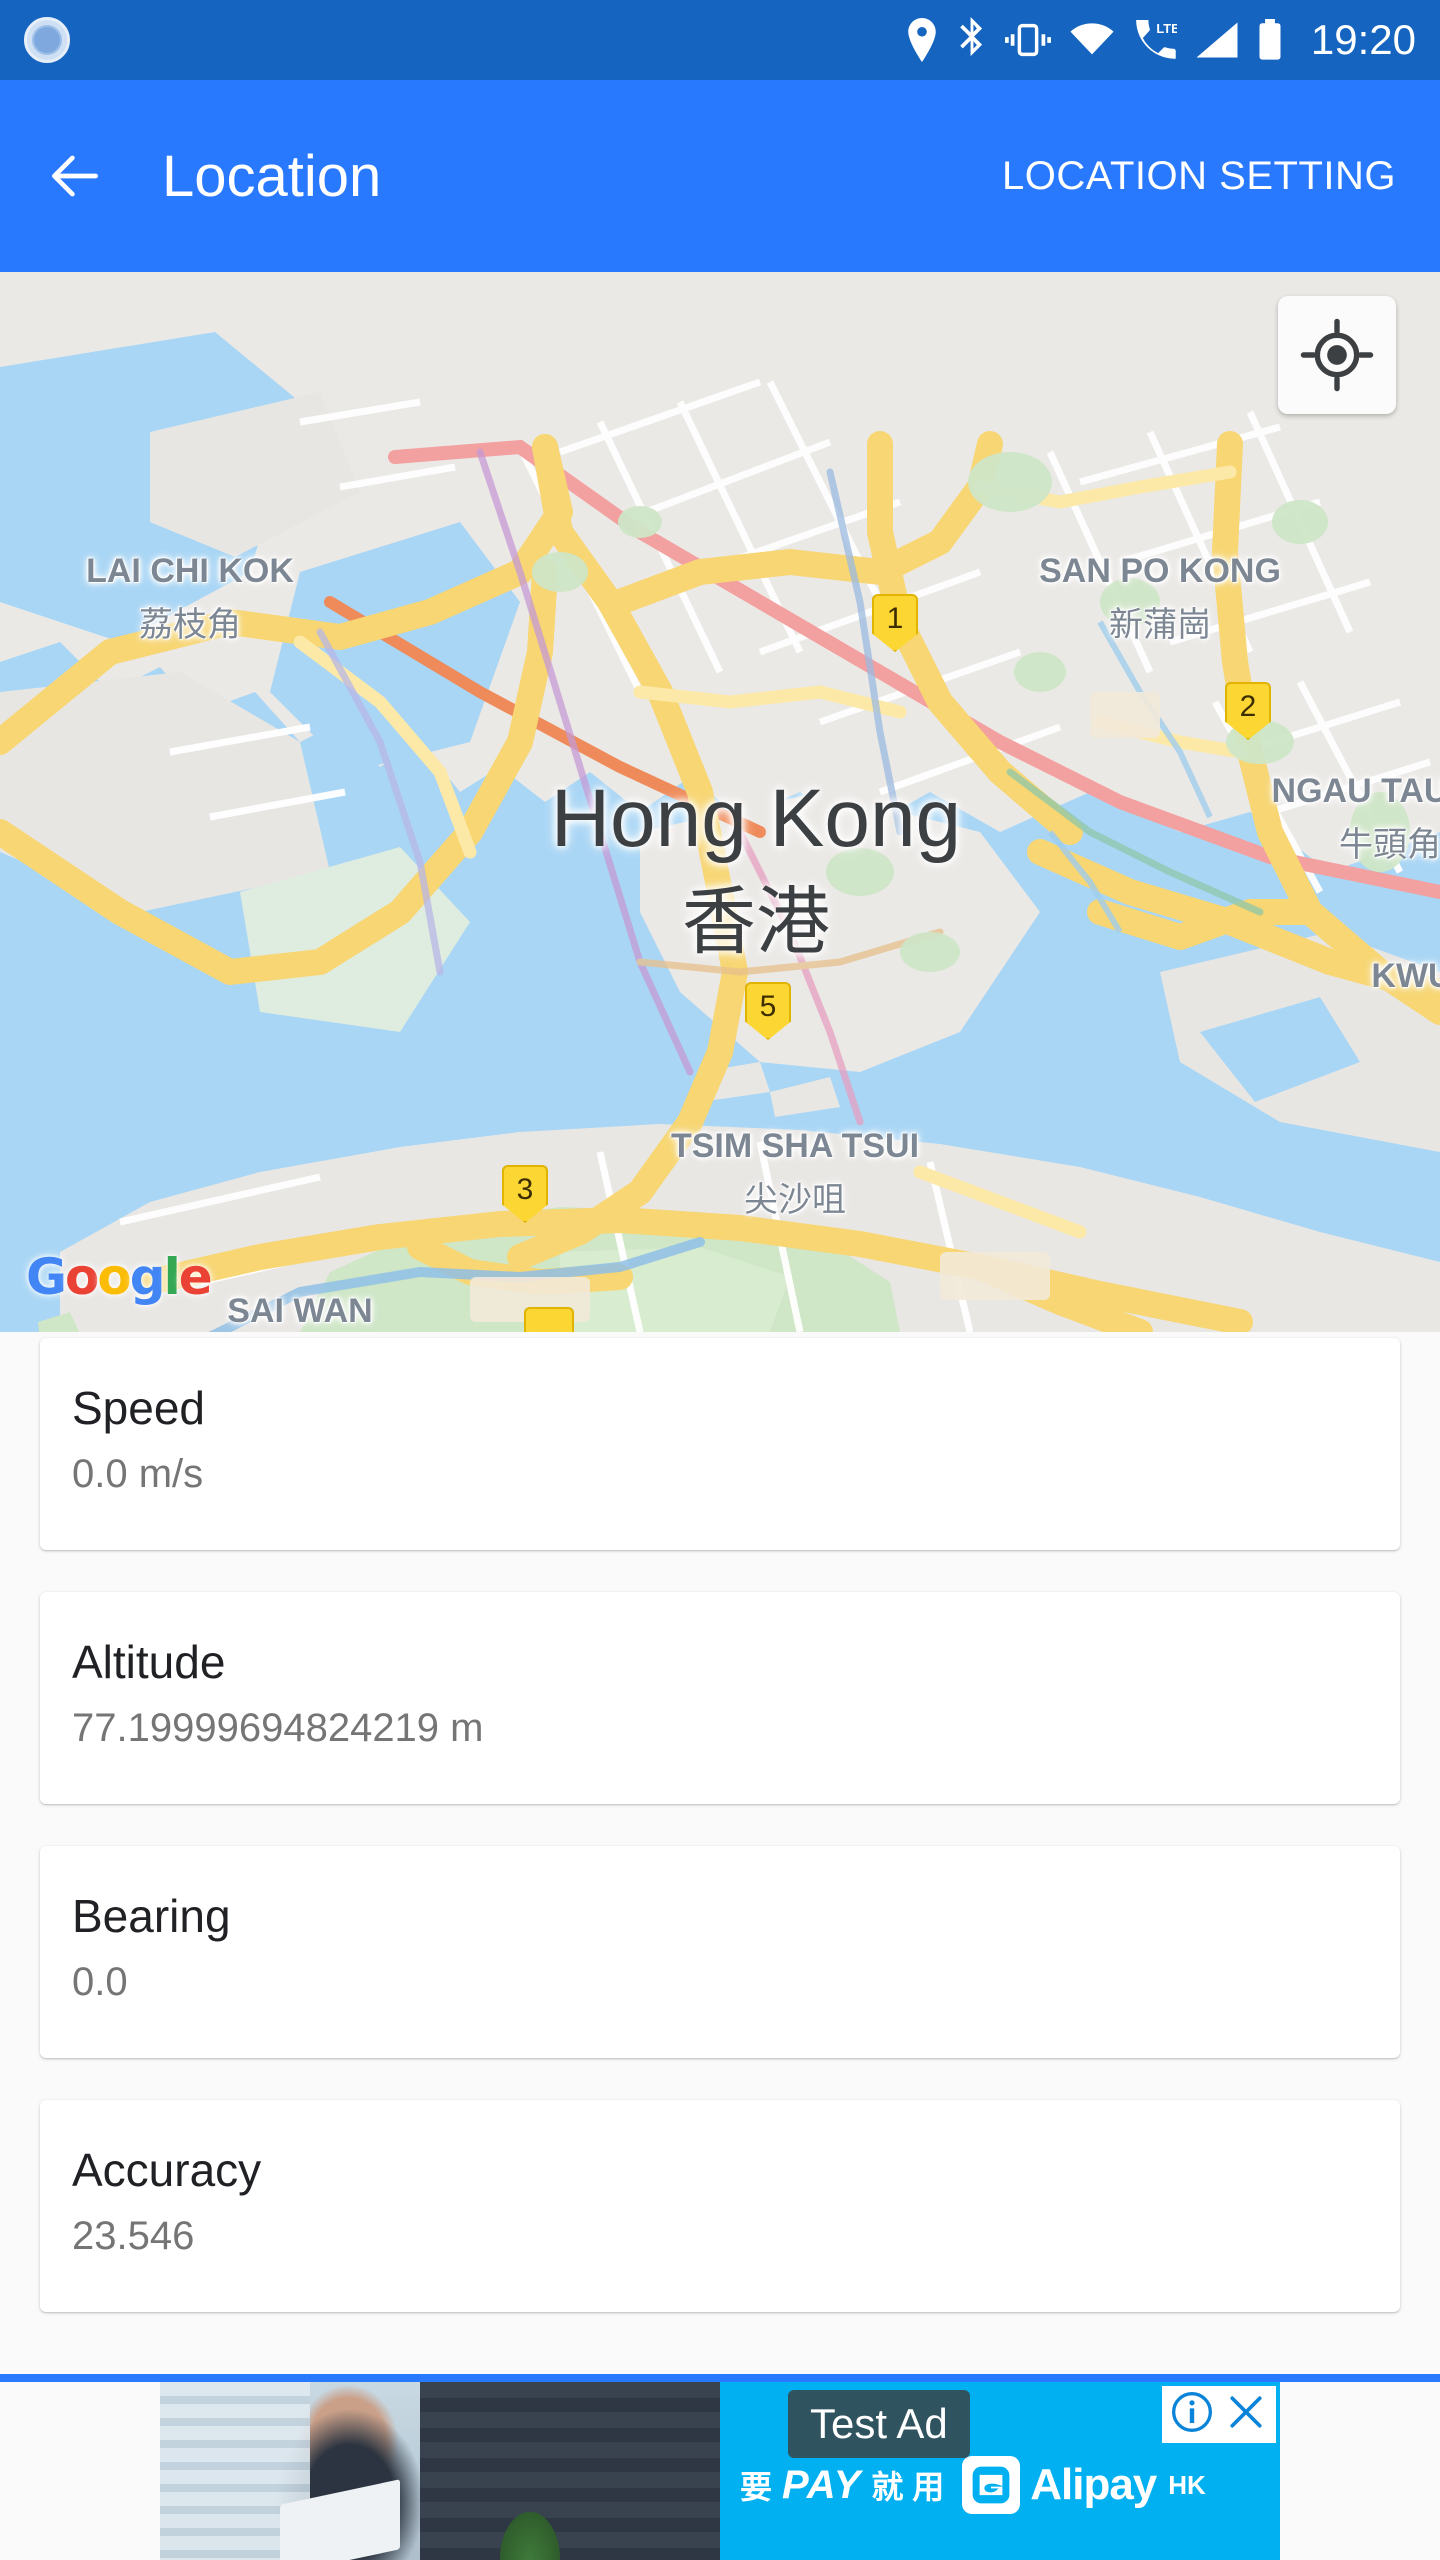 This screenshot has width=1440, height=2560. What do you see at coordinates (720, 1444) in the screenshot?
I see `info-card-speed: Speed 0.0 m/s` at bounding box center [720, 1444].